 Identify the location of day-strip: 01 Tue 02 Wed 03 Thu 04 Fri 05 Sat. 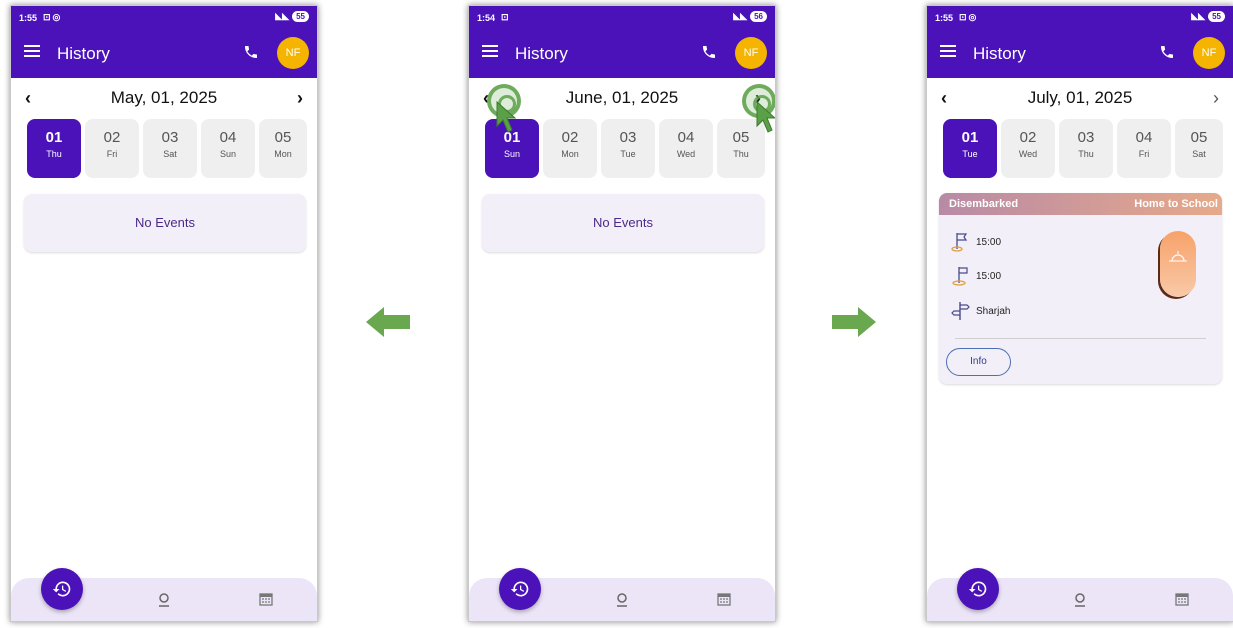
(1083, 148).